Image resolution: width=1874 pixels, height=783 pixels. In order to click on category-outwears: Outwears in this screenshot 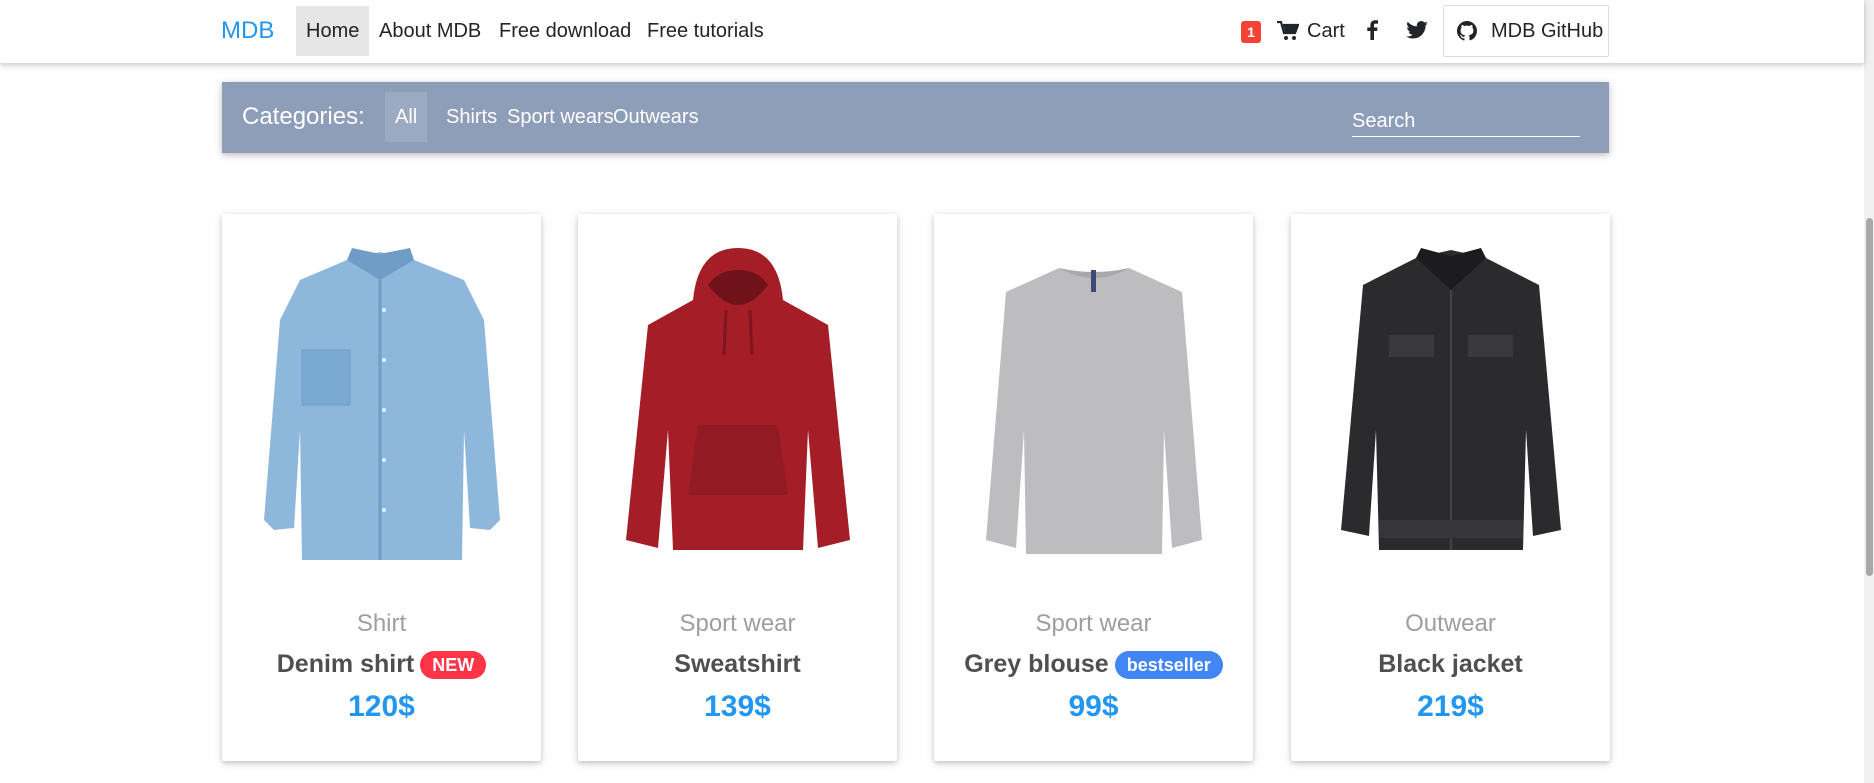, I will do `click(656, 117)`.